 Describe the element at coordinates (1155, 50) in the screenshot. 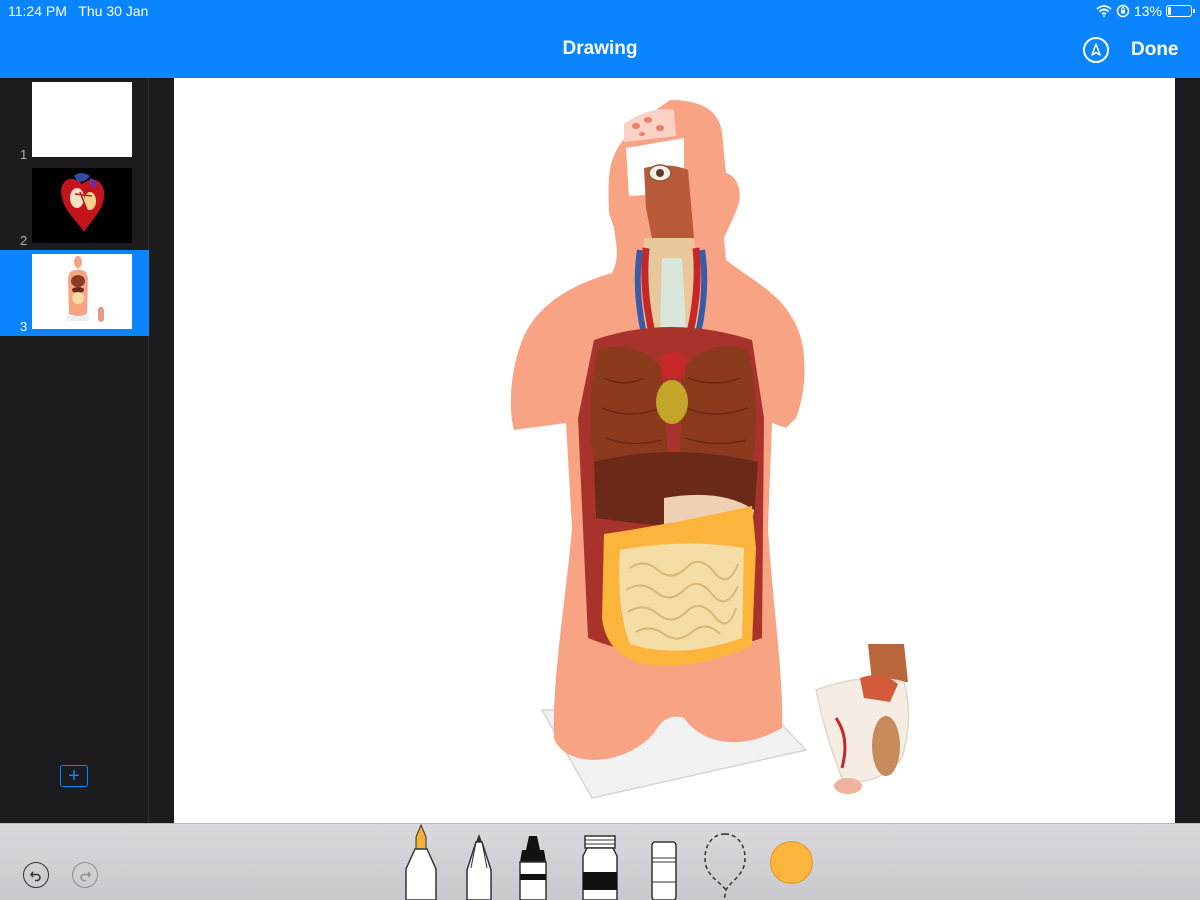

I see `done-button: Done` at that location.